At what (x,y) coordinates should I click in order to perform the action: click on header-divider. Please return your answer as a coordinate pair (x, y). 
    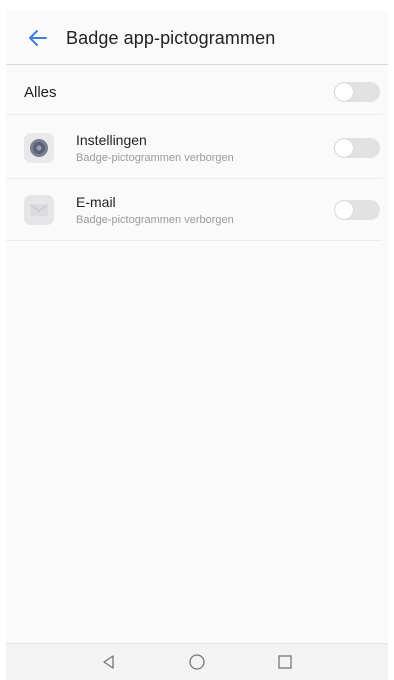
    Looking at the image, I should click on (197, 64).